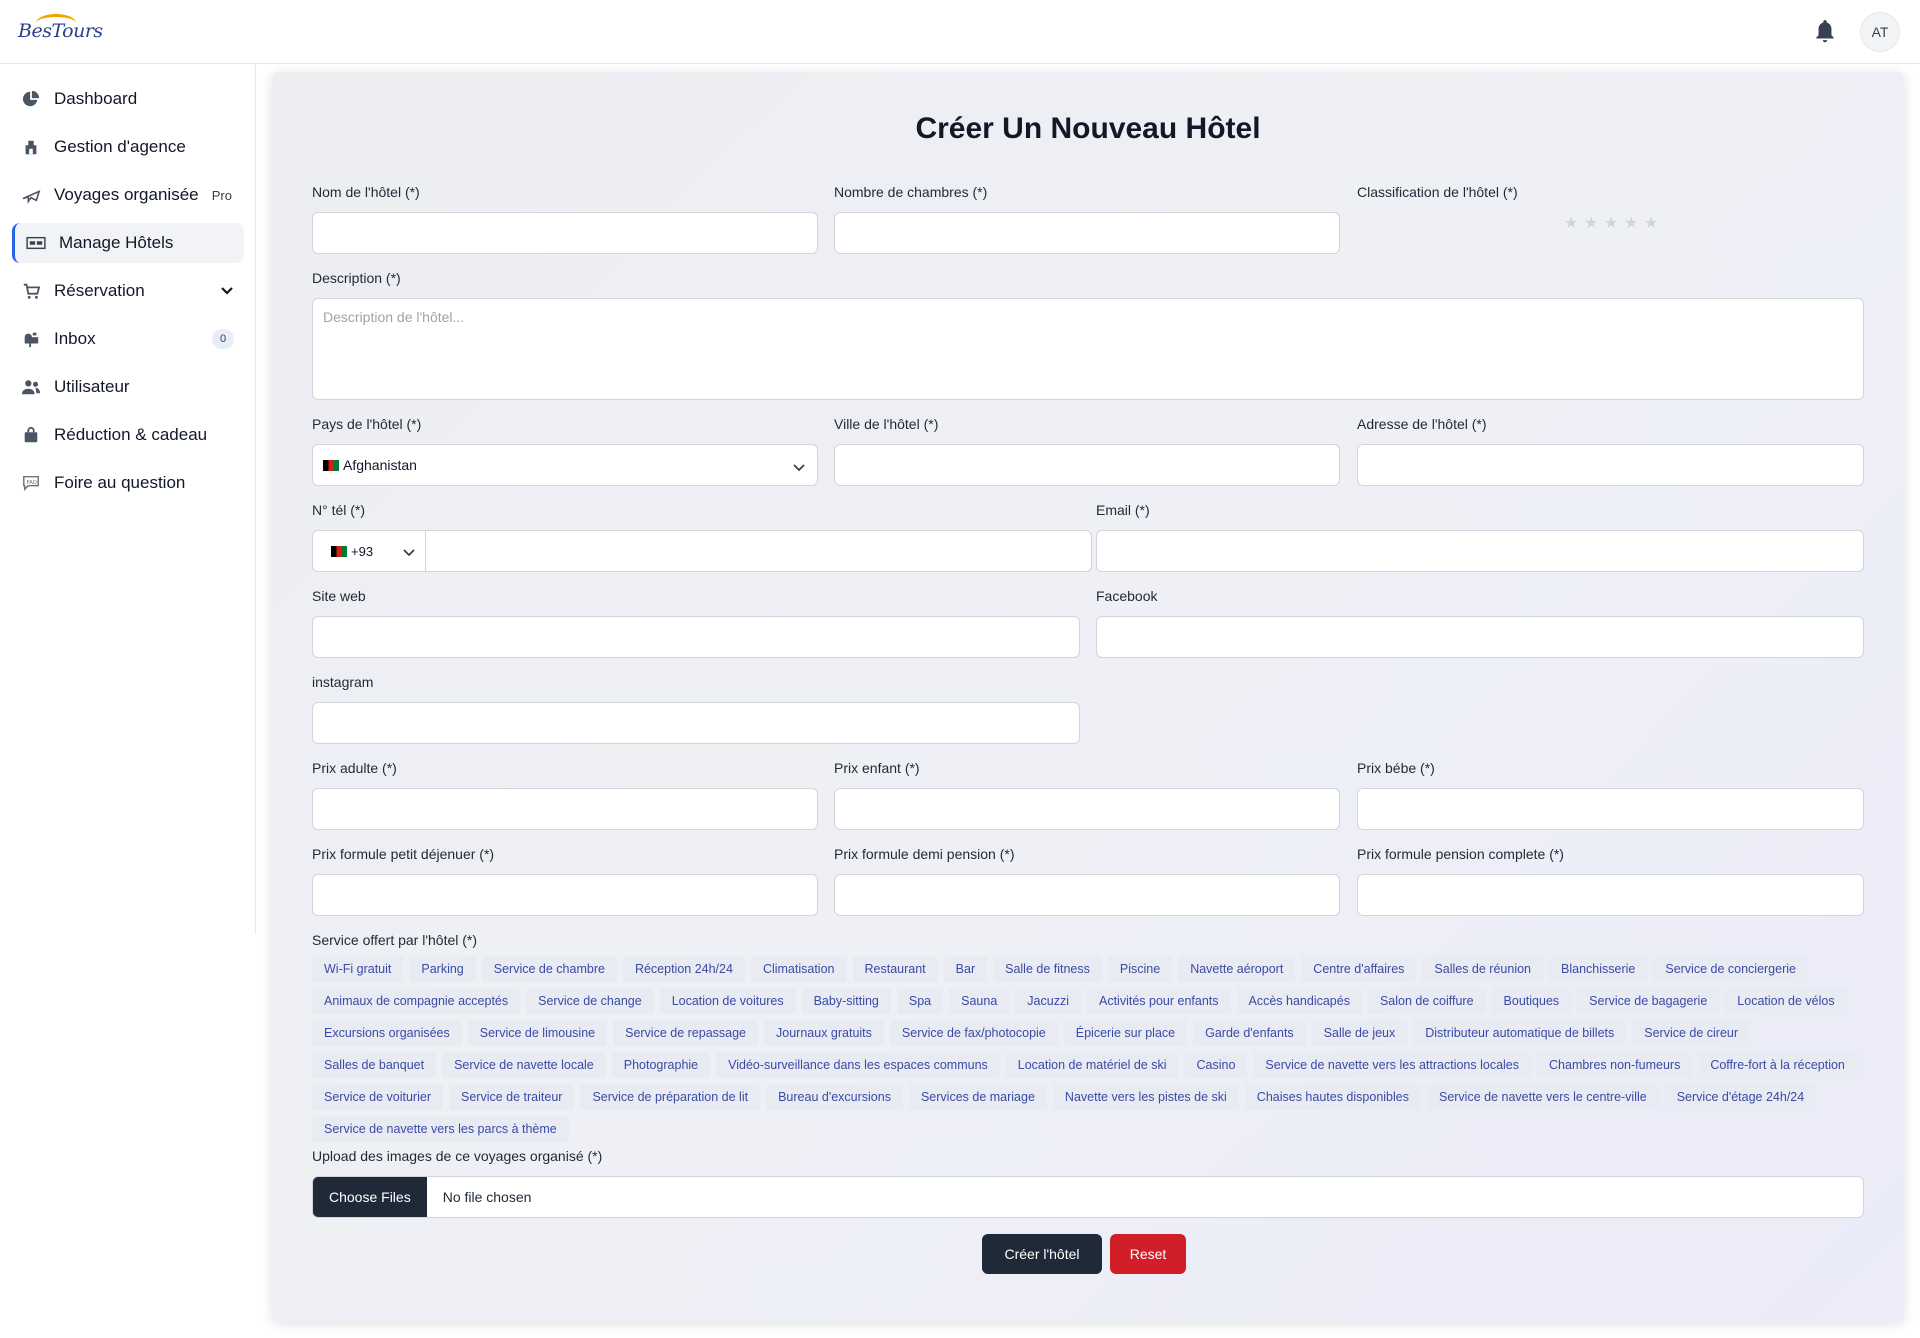 This screenshot has width=1920, height=1338. I want to click on price-adult-input, so click(565, 809).